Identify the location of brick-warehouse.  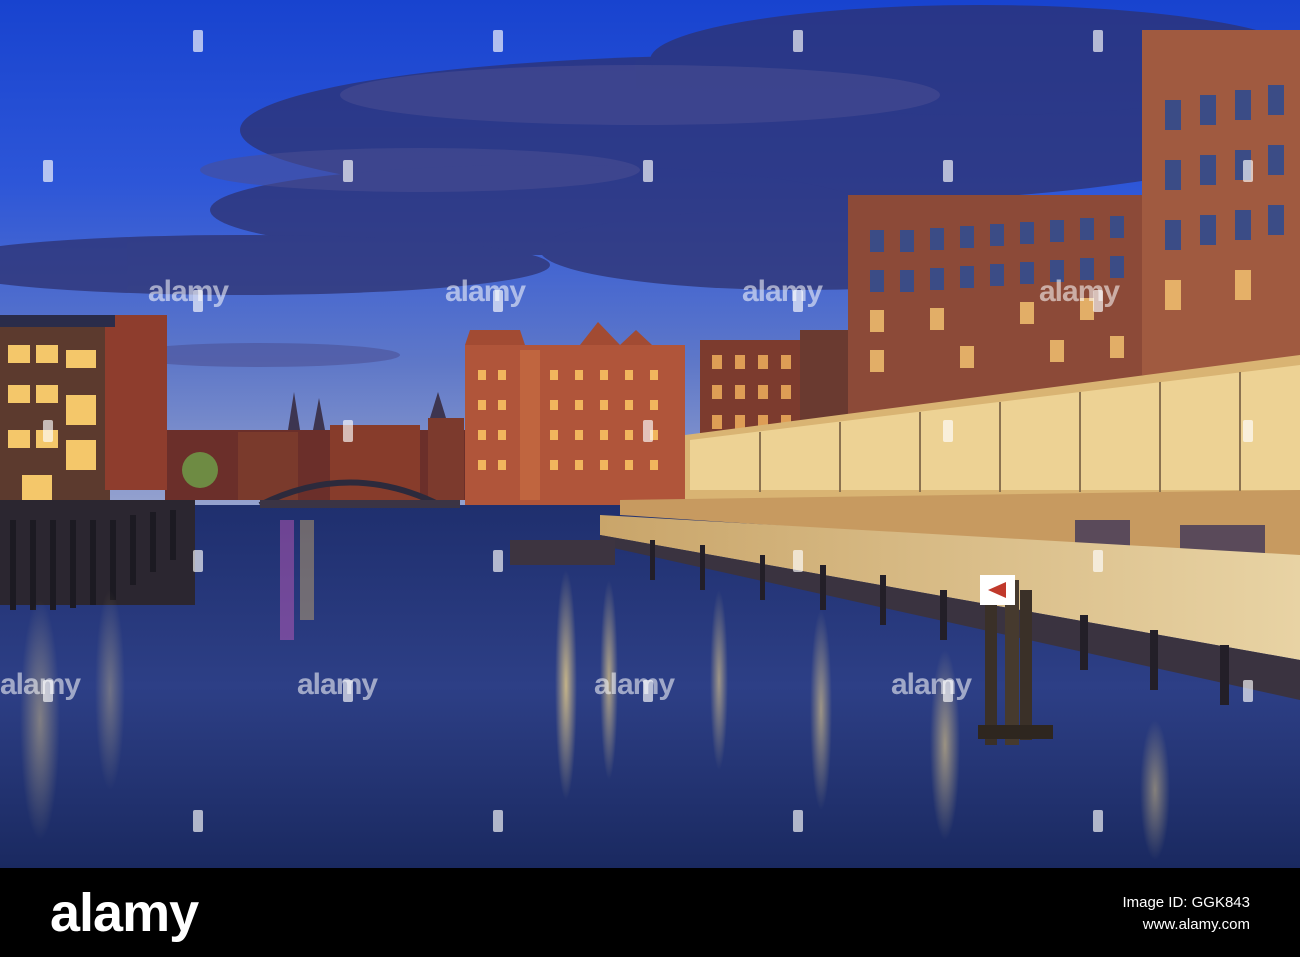
(575, 413).